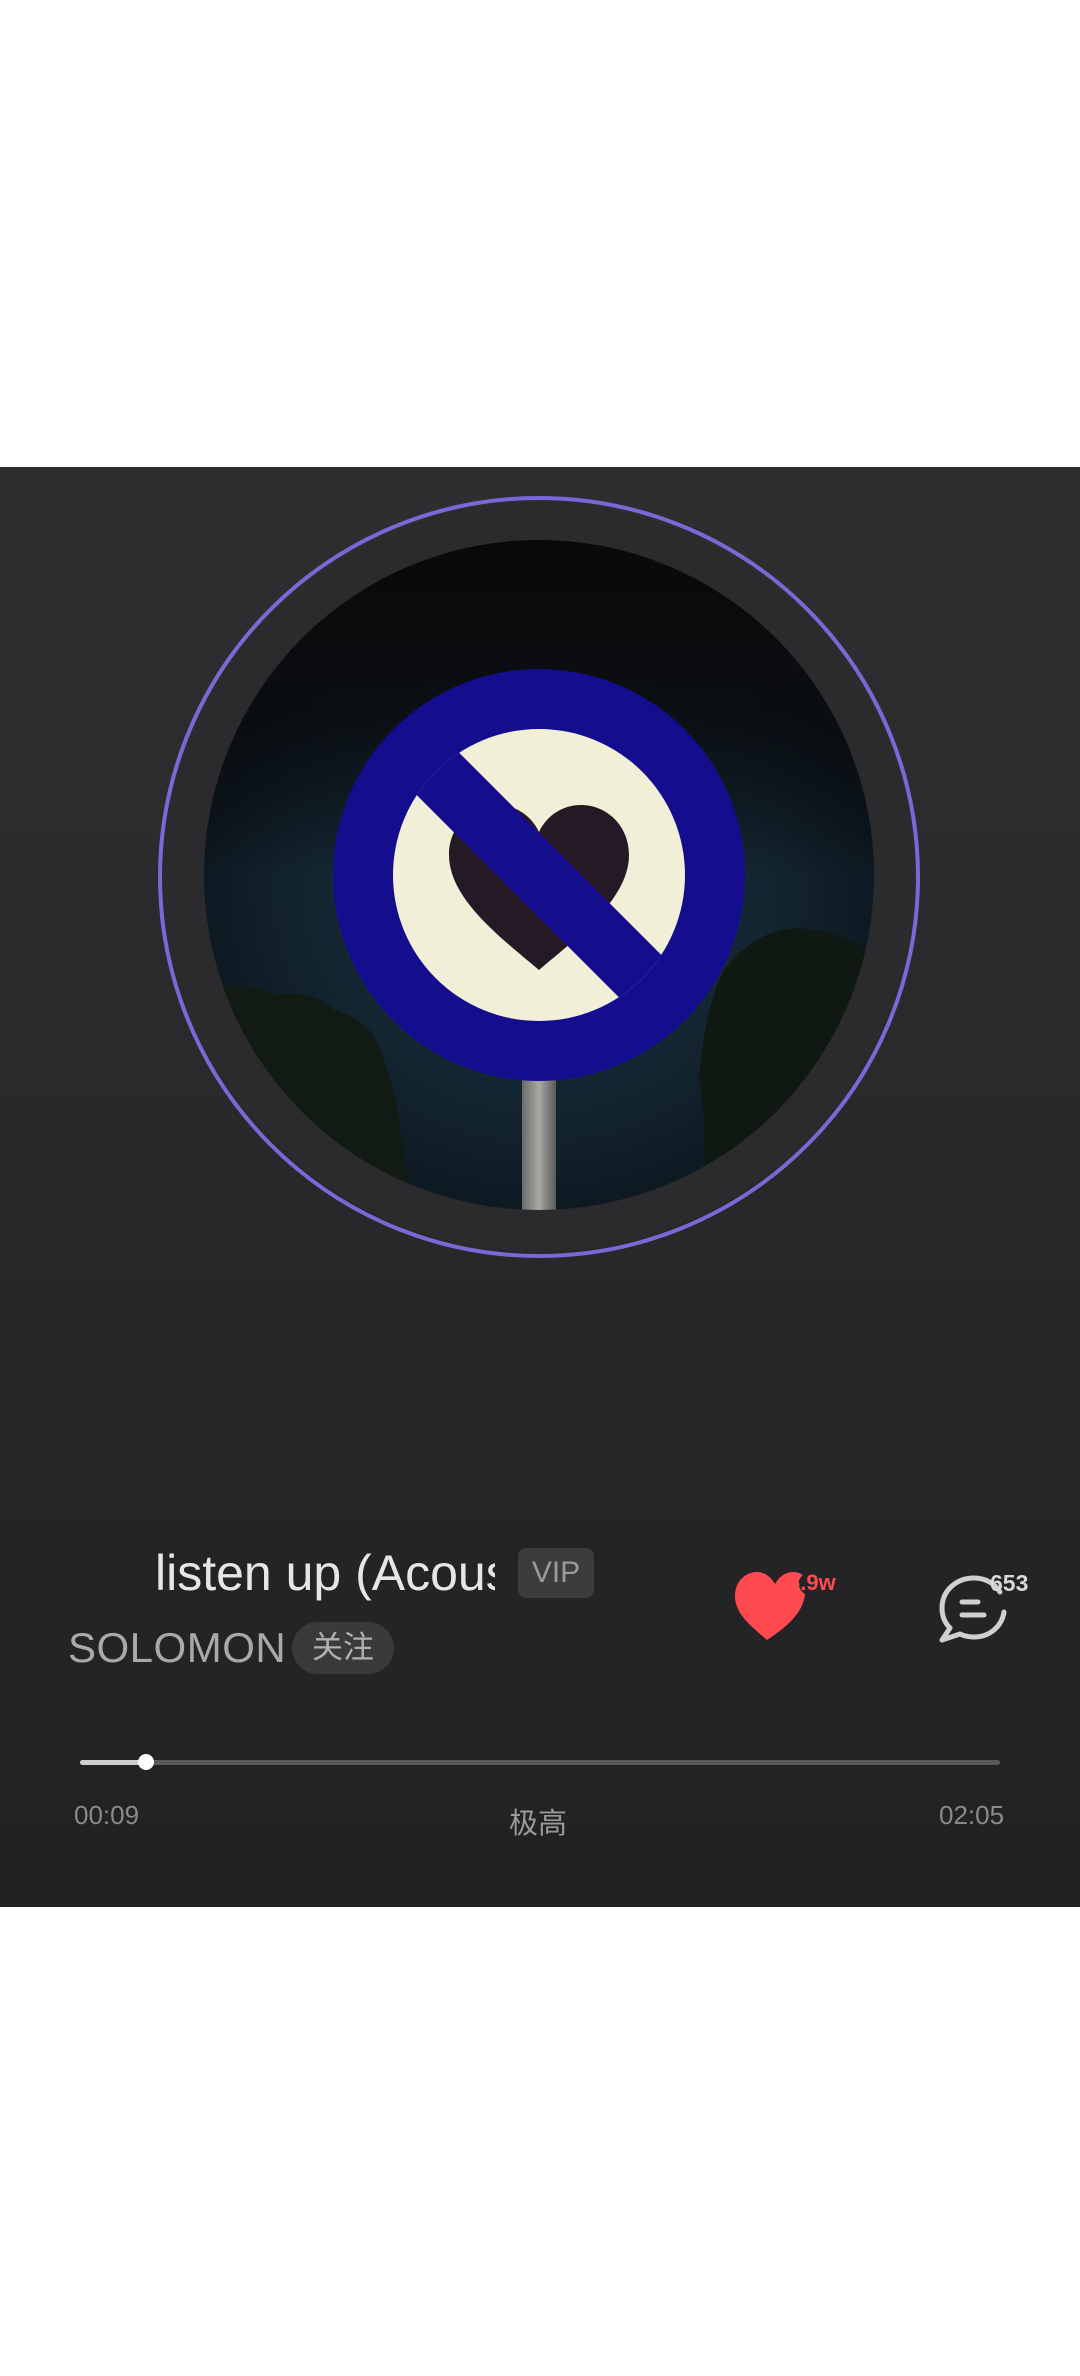  Describe the element at coordinates (113, 1762) in the screenshot. I see `progress-fill` at that location.